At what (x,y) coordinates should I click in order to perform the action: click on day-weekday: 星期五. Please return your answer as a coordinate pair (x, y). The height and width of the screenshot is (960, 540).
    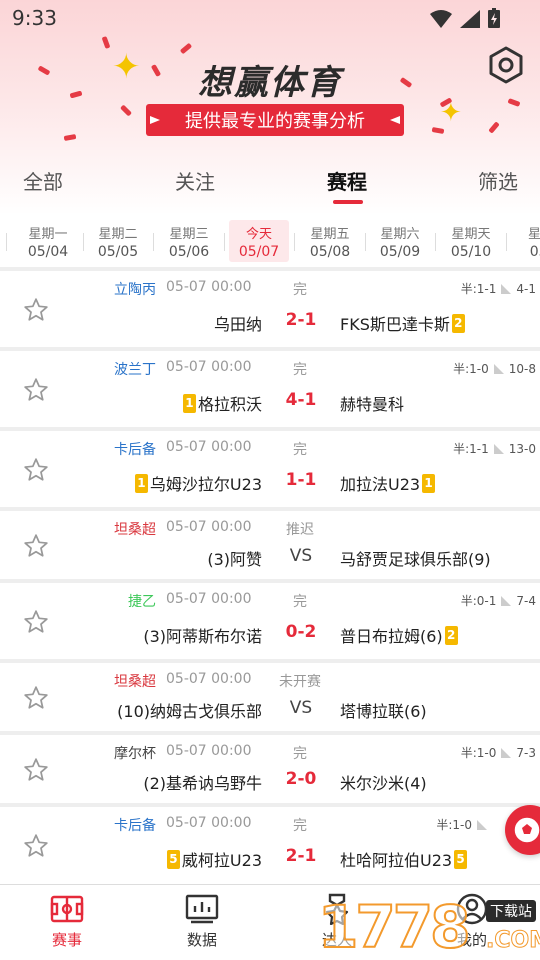
    Looking at the image, I should click on (330, 234).